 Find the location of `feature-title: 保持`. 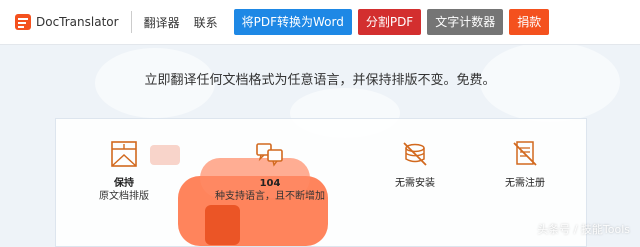

feature-title: 保持 is located at coordinates (124, 183).